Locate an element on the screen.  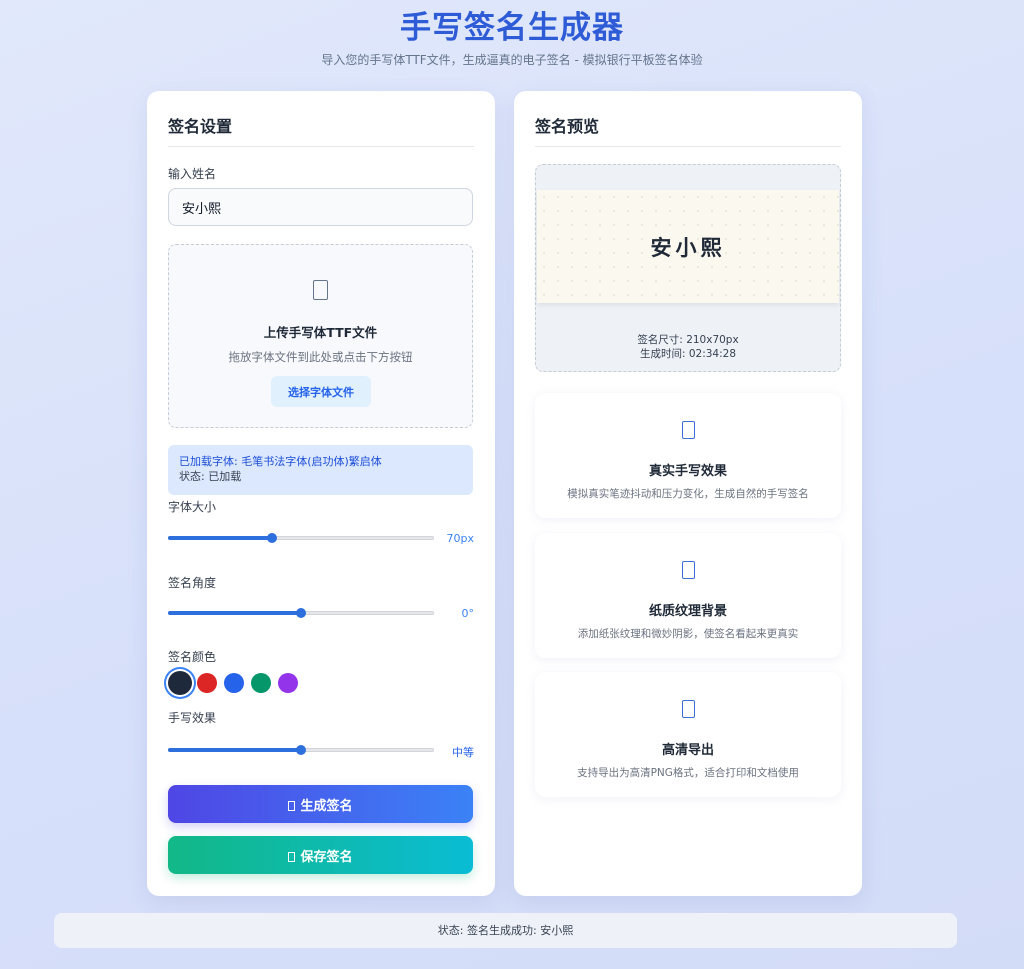
font-upload-dropzone: 上传手写体TTF文件 拖放字体文件到此处或点击下方按钮 选择字体文件 is located at coordinates (320, 336).